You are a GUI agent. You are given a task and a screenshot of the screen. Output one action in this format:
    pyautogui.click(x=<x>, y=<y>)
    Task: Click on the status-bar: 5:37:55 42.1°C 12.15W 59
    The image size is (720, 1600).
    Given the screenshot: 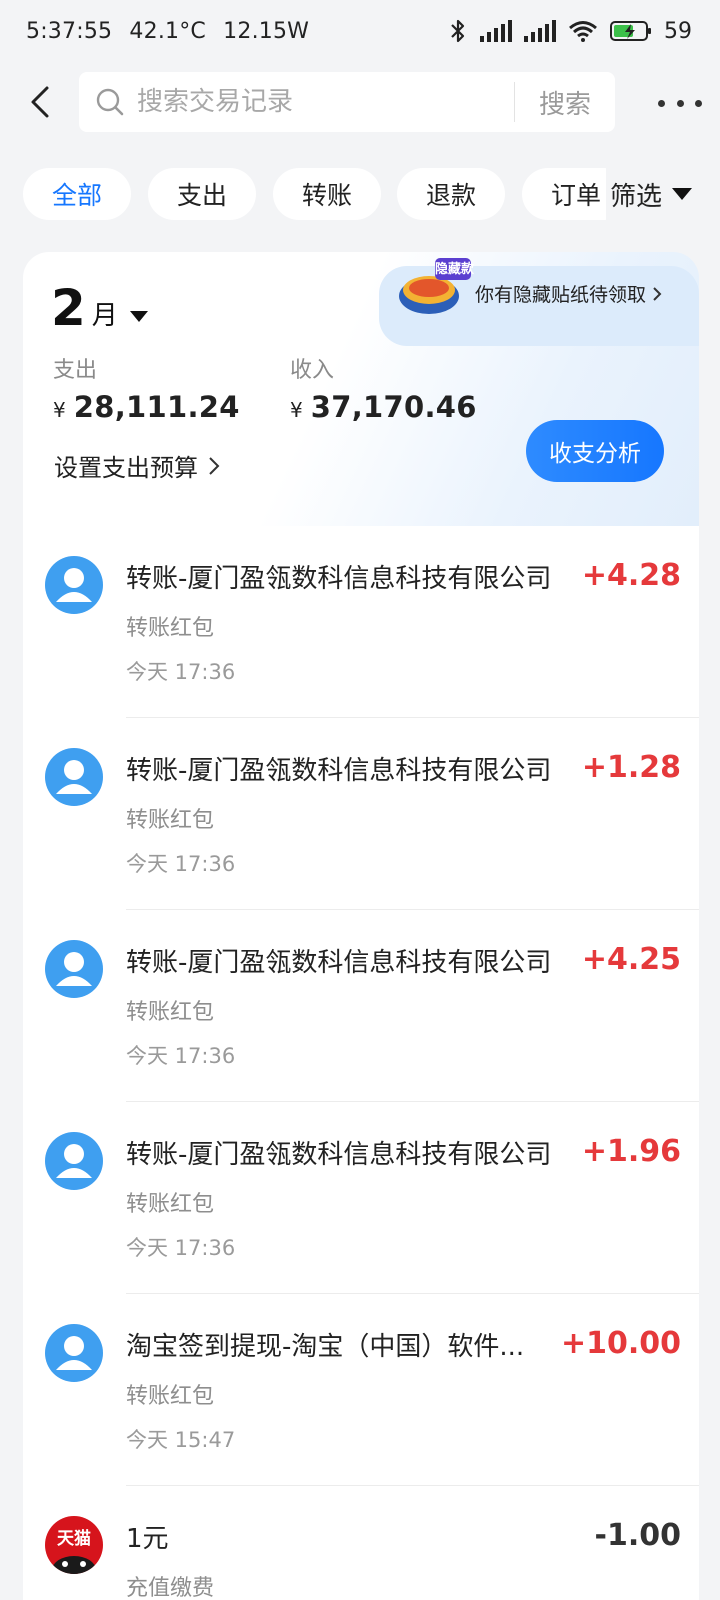 What is the action you would take?
    pyautogui.click(x=360, y=31)
    